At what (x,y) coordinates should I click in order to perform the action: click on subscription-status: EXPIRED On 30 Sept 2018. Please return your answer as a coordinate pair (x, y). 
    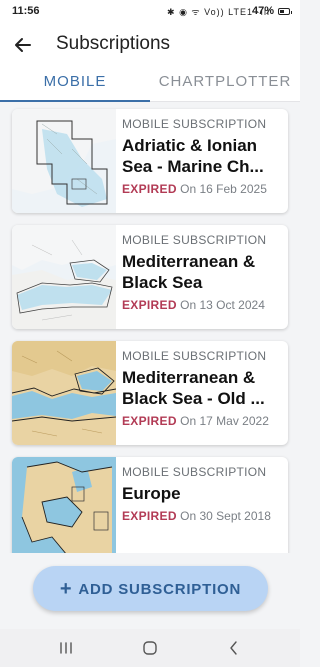
    Looking at the image, I should click on (203, 516).